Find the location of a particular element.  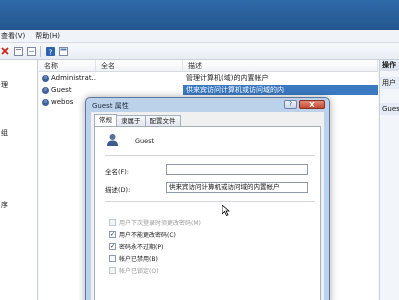

menu-help: 帮助(H) is located at coordinates (47, 36).